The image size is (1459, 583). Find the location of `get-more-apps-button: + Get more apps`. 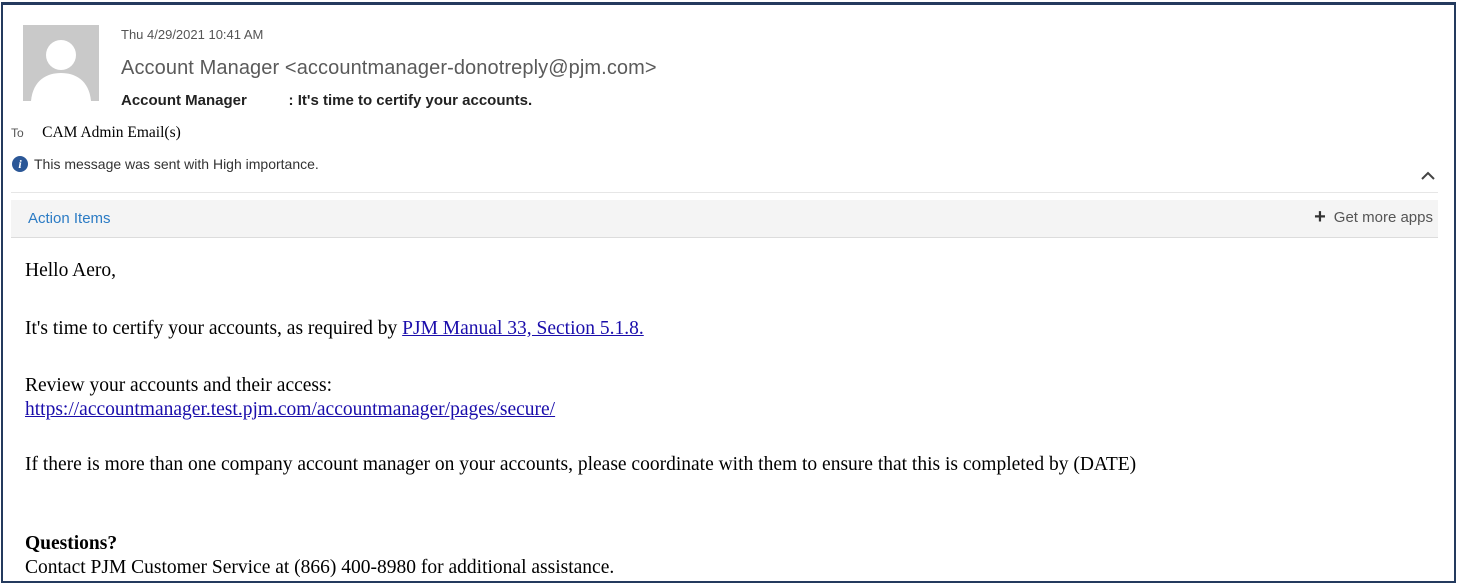

get-more-apps-button: + Get more apps is located at coordinates (1373, 217).